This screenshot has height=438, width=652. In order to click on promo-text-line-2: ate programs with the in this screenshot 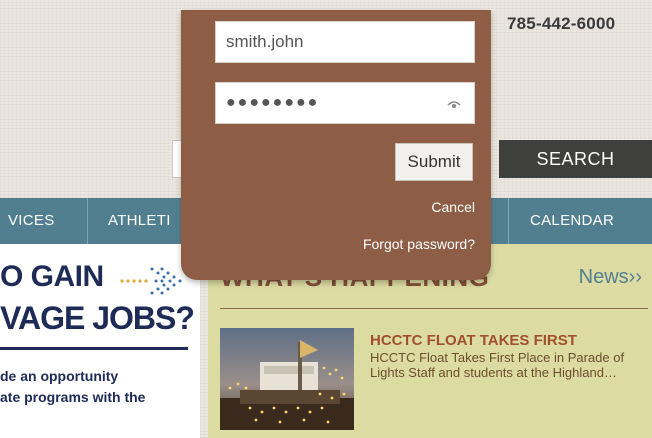, I will do `click(73, 397)`.